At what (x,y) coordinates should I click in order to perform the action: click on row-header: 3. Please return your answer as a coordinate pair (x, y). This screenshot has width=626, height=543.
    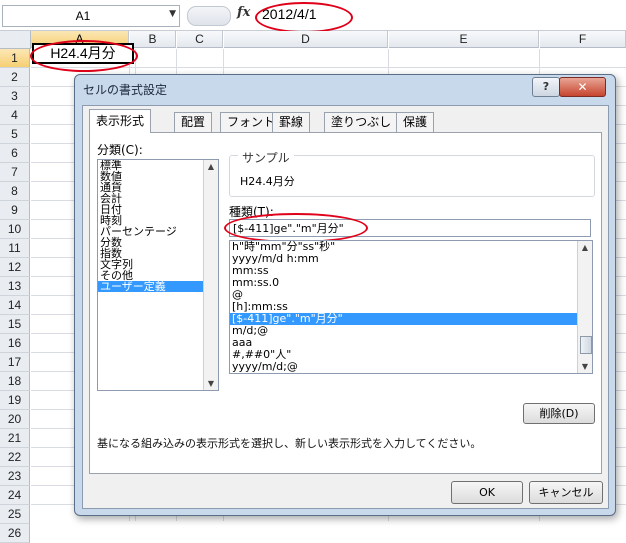
    Looking at the image, I should click on (15, 96).